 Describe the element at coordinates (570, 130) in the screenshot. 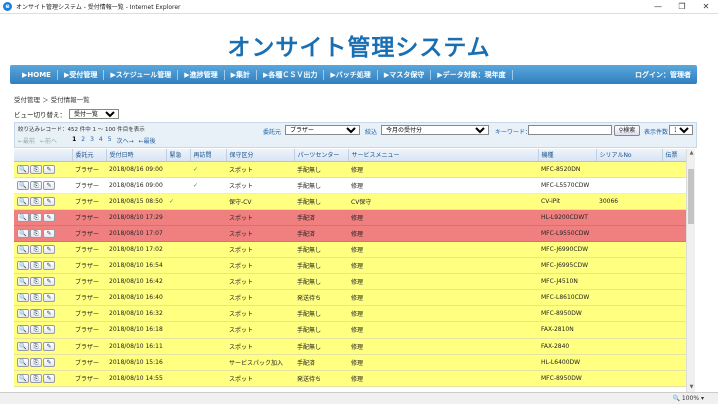

I see `keyword-input` at that location.